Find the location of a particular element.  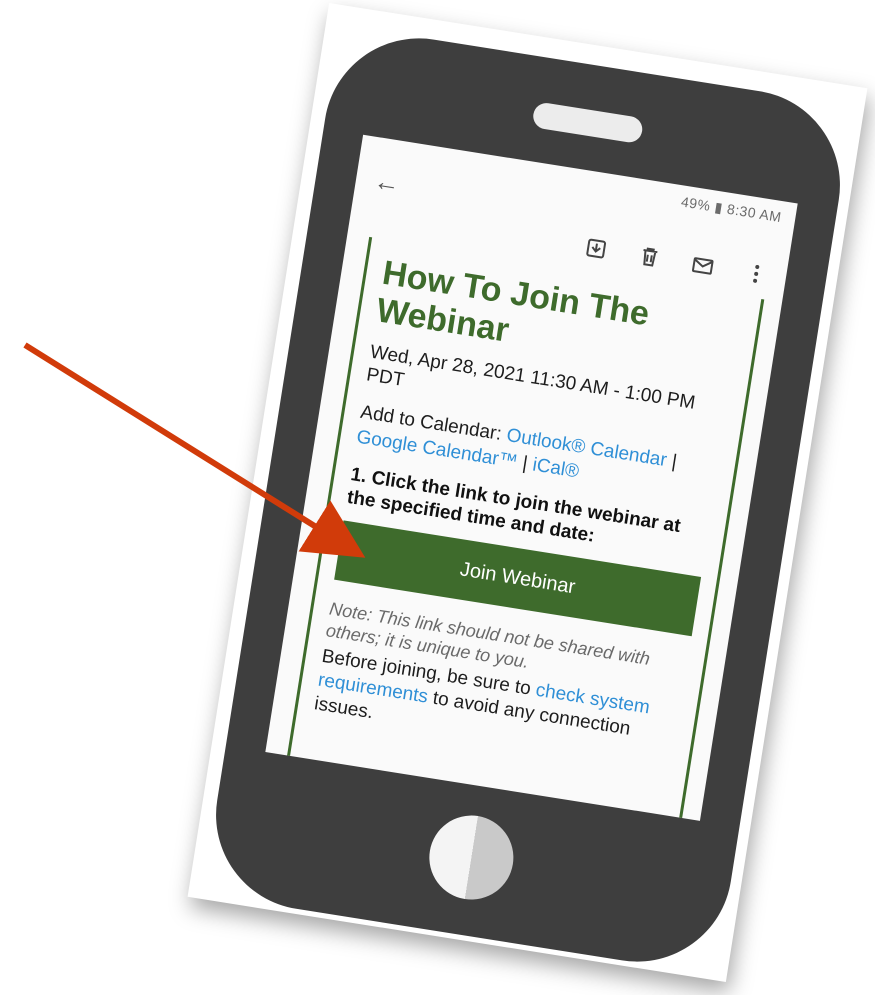

arrow-left-icon: ← is located at coordinates (387, 182).